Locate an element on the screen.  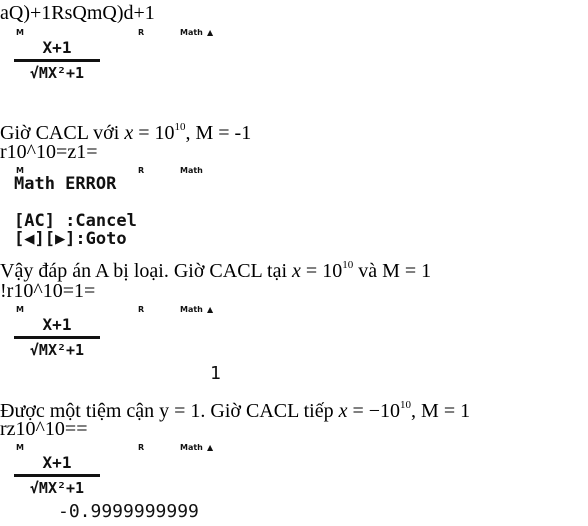
key-sequence-3: !r10^10=1= is located at coordinates (48, 291).